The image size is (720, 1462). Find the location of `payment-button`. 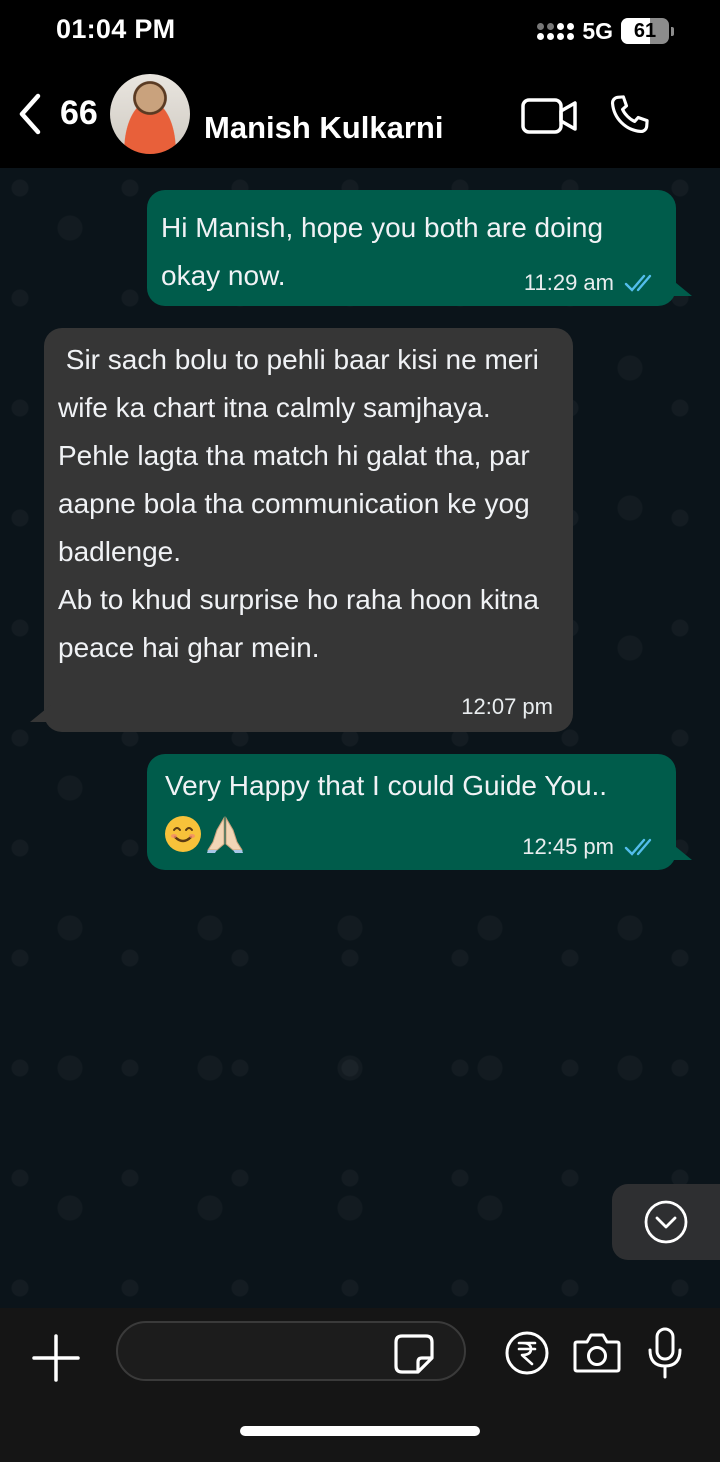

payment-button is located at coordinates (527, 1353).